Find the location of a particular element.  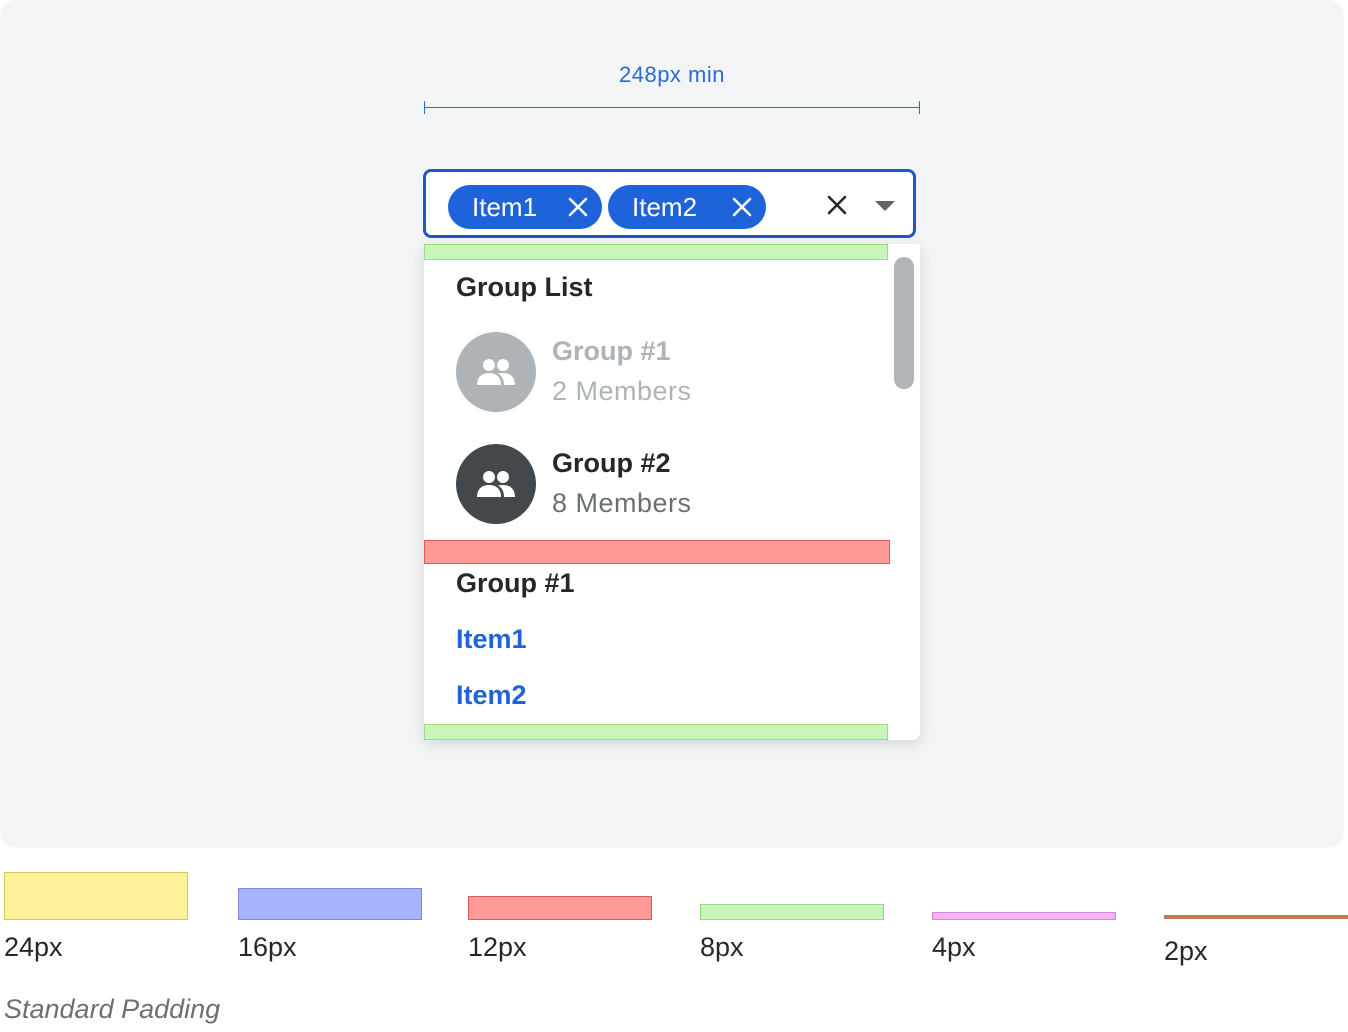

list-item: Item1 is located at coordinates (491, 639).